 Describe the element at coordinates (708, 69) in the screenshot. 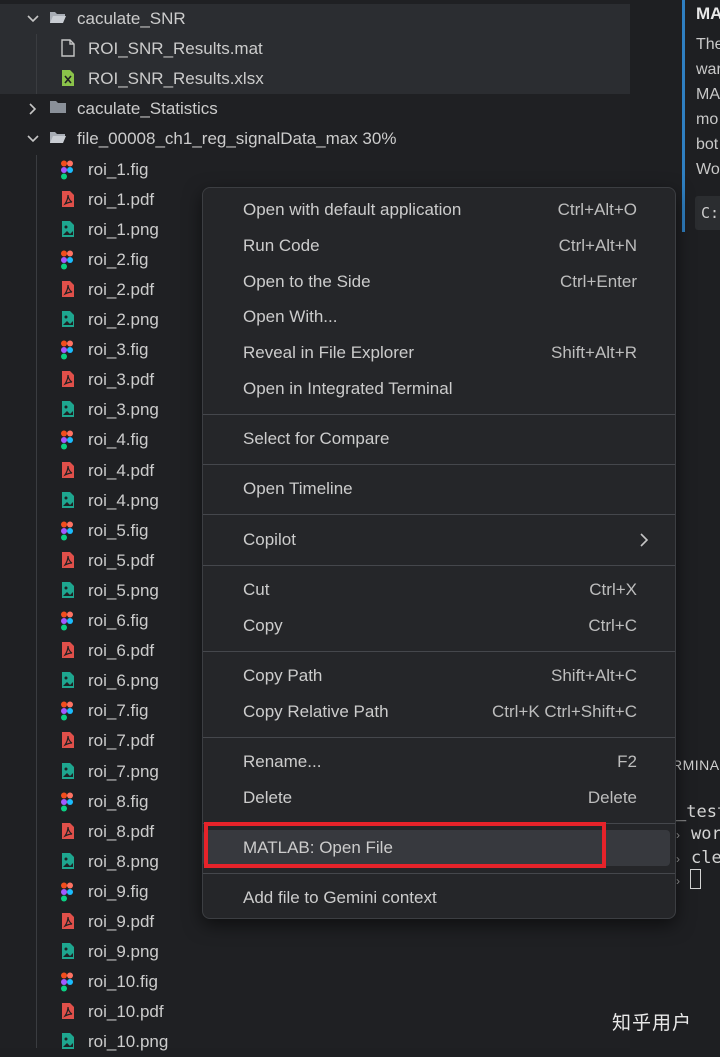

I see `doc-line: war` at that location.